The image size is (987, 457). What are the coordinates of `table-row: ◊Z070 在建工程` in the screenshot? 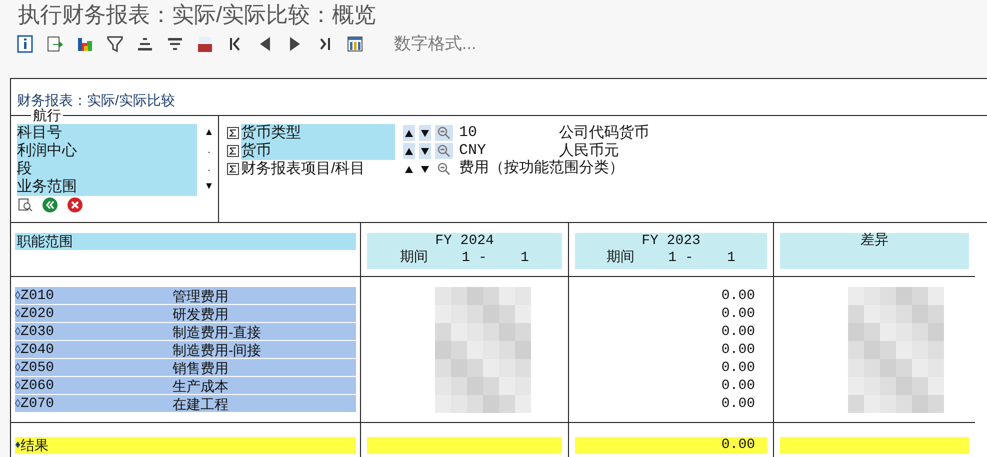 It's located at (185, 404).